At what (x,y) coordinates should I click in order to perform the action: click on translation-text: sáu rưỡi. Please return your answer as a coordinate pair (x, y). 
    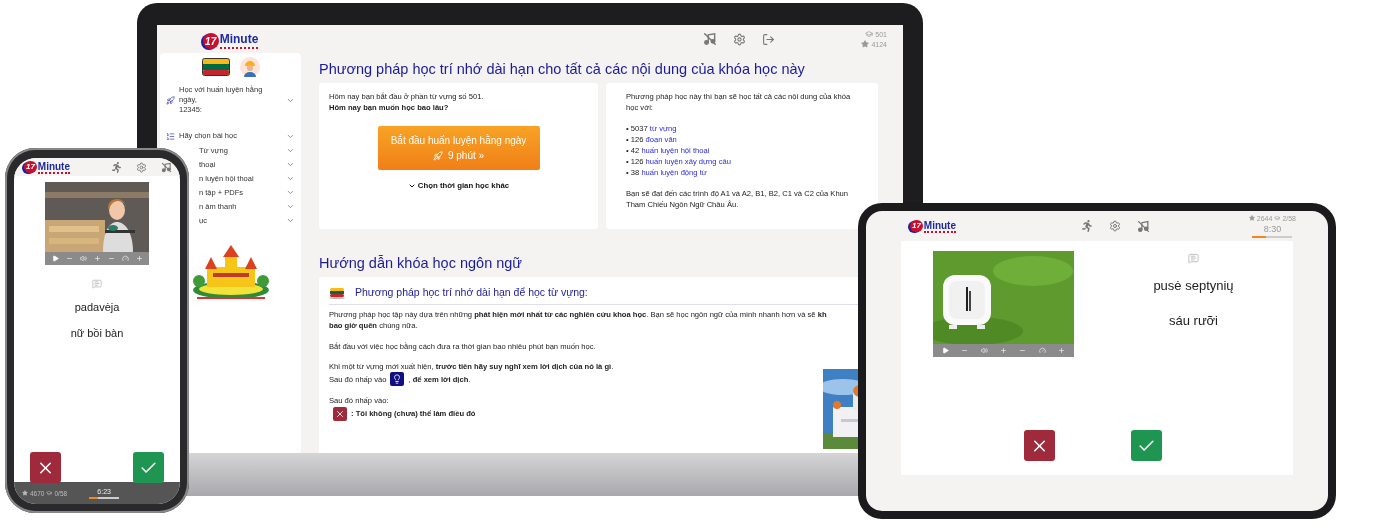
    Looking at the image, I should click on (1193, 320).